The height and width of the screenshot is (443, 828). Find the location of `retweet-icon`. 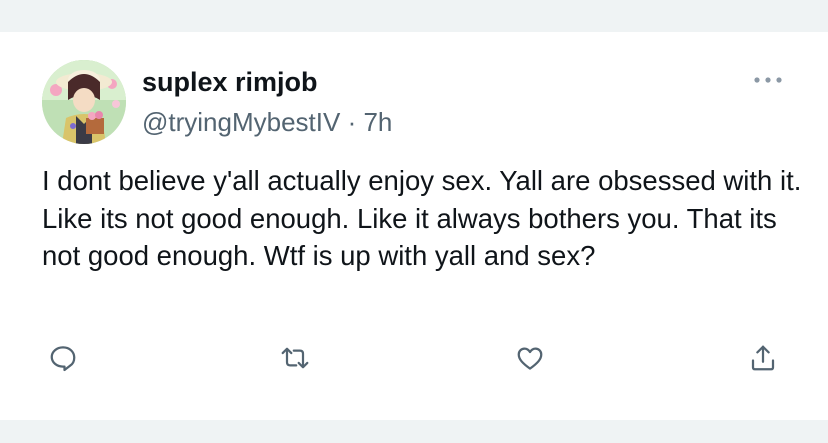

retweet-icon is located at coordinates (295, 358).